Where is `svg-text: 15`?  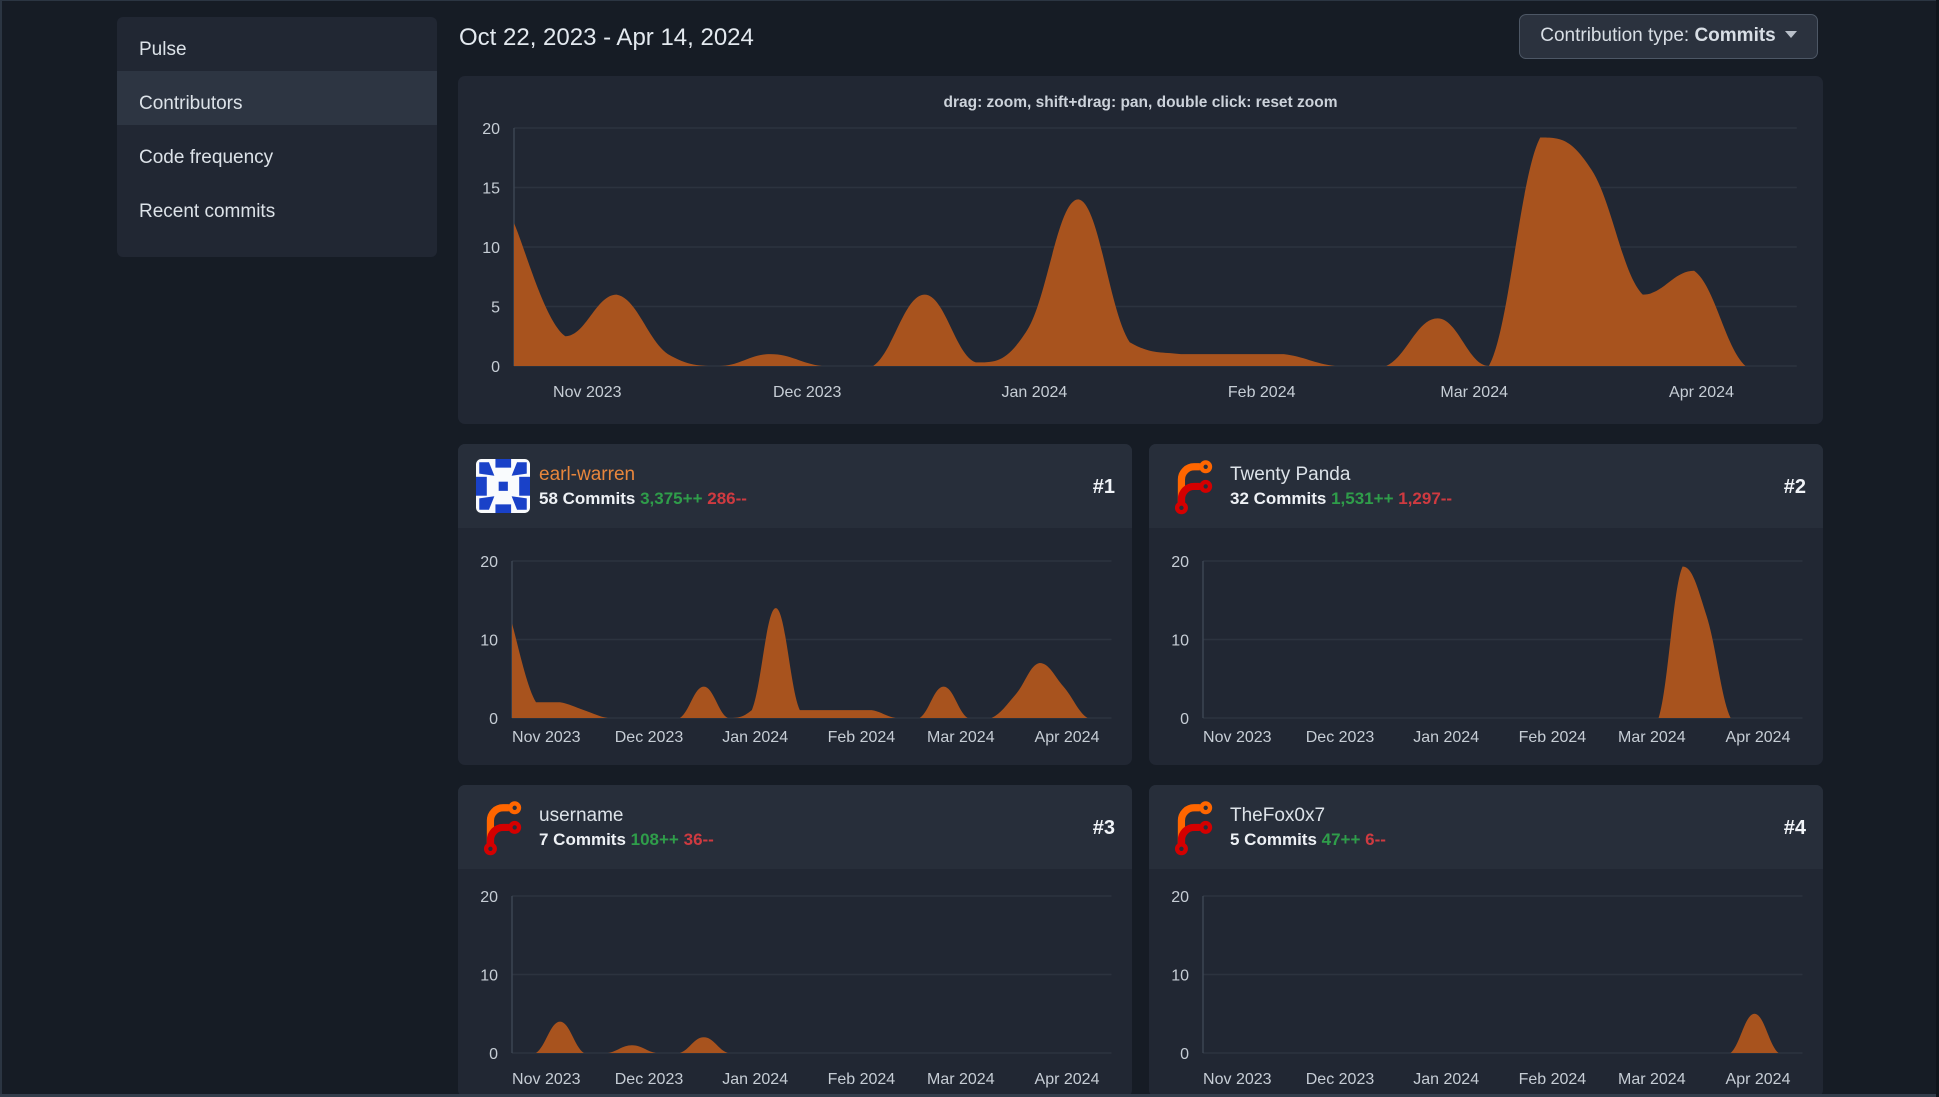 svg-text: 15 is located at coordinates (491, 188).